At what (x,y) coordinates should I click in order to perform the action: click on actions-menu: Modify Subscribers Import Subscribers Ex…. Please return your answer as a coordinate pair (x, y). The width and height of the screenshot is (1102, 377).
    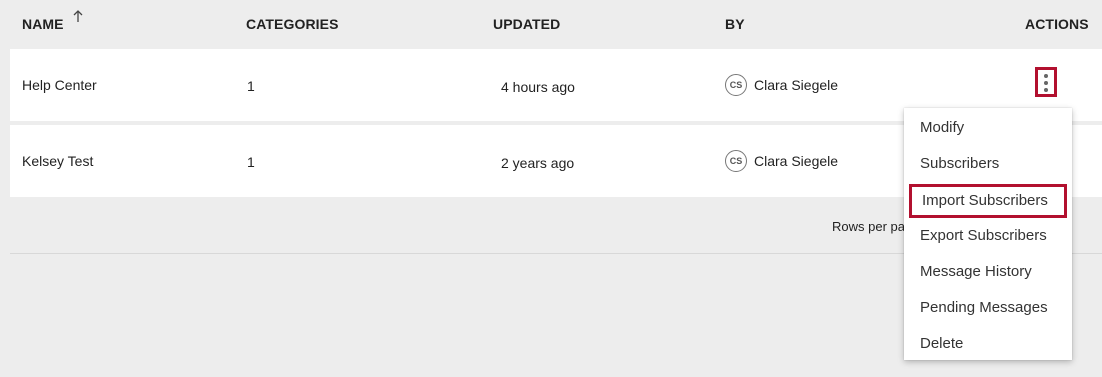
    Looking at the image, I should click on (988, 234).